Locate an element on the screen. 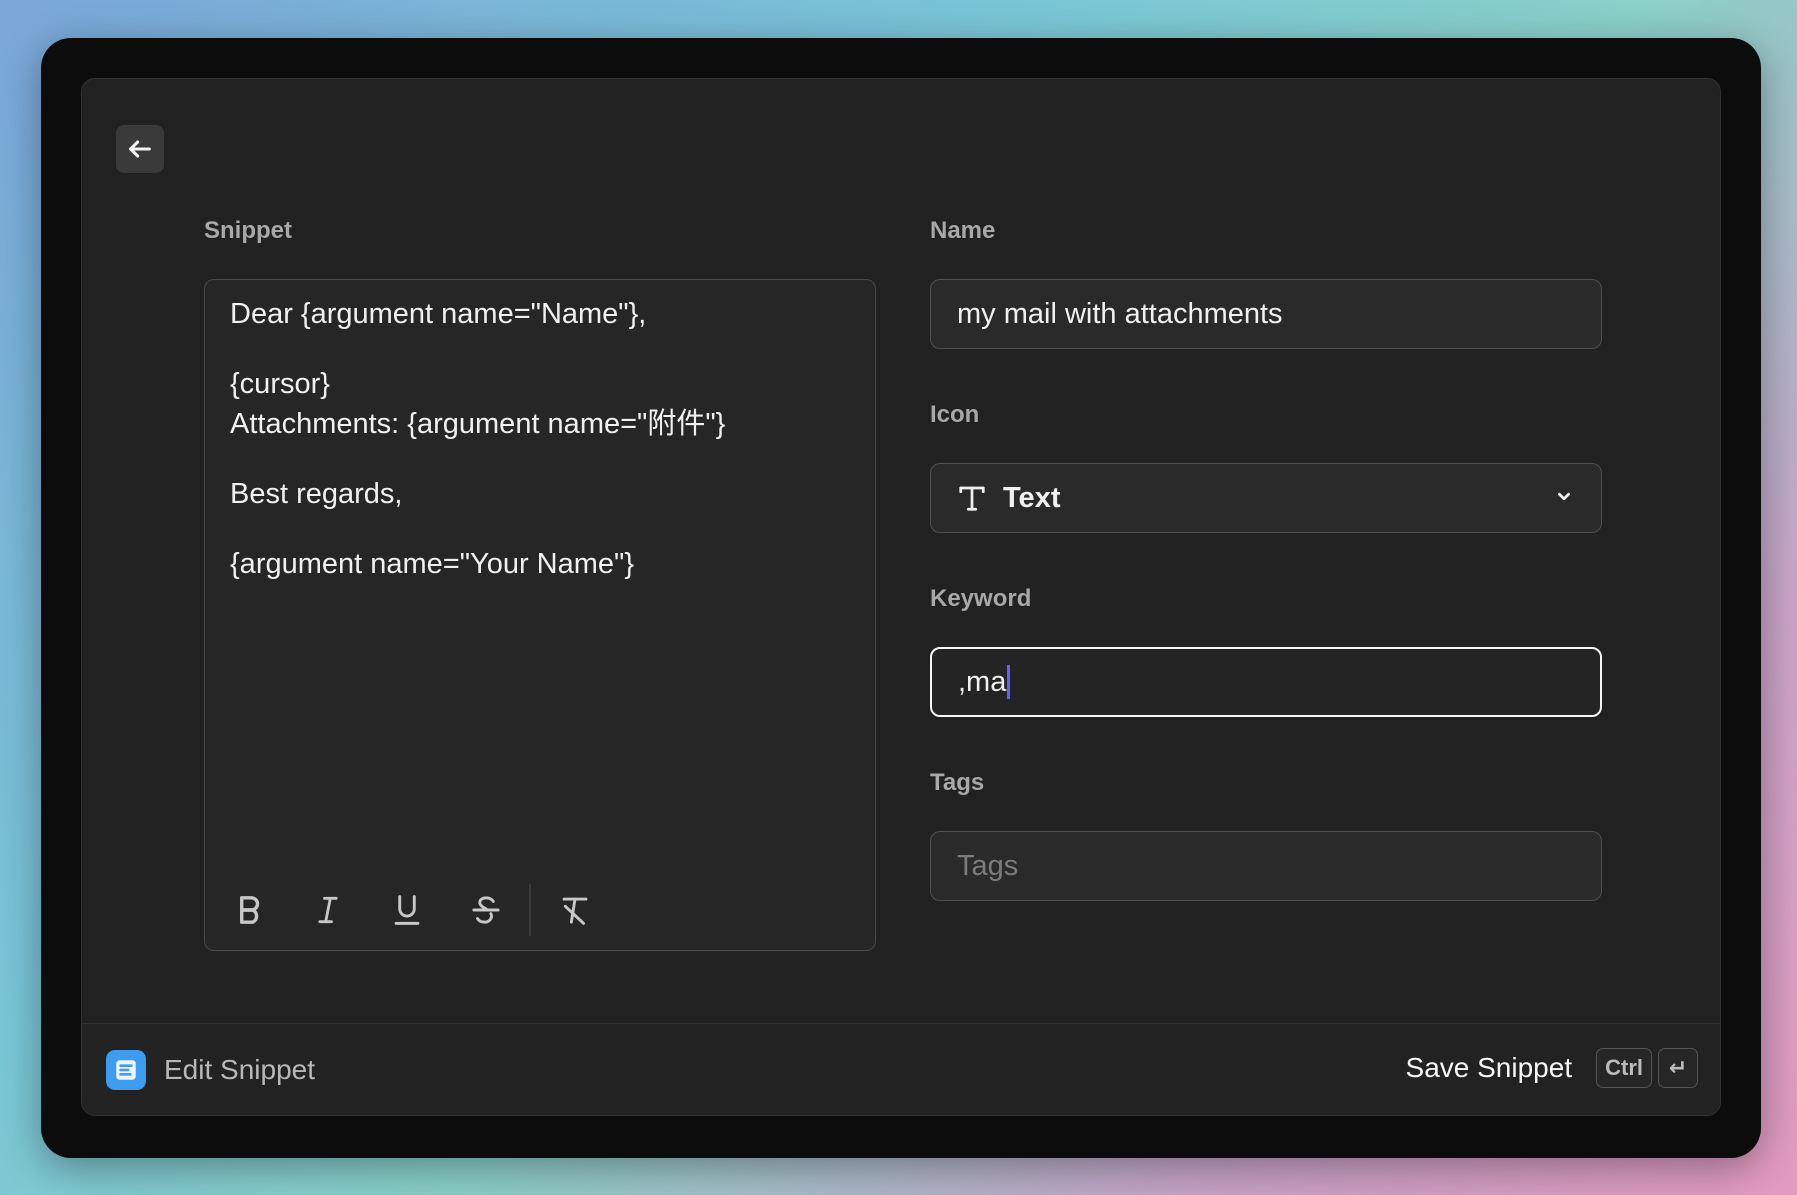 The width and height of the screenshot is (1797, 1195). back-button is located at coordinates (140, 149).